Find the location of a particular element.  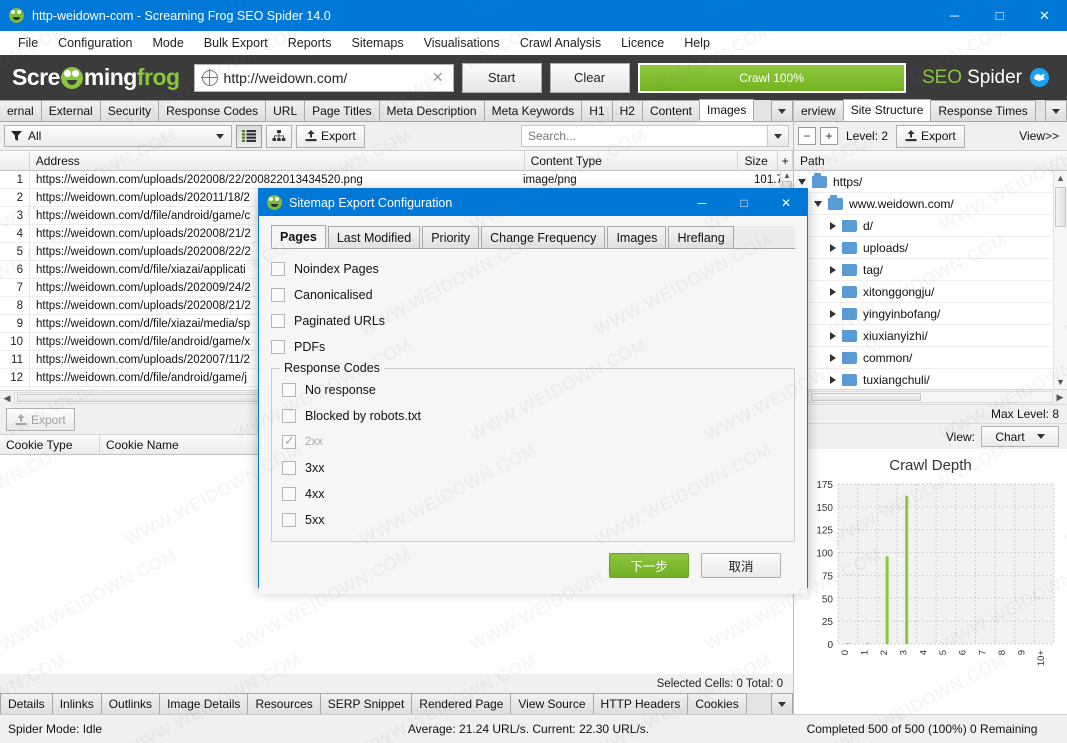

bottom-tab-inlinks: Inlinks is located at coordinates (76, 703).